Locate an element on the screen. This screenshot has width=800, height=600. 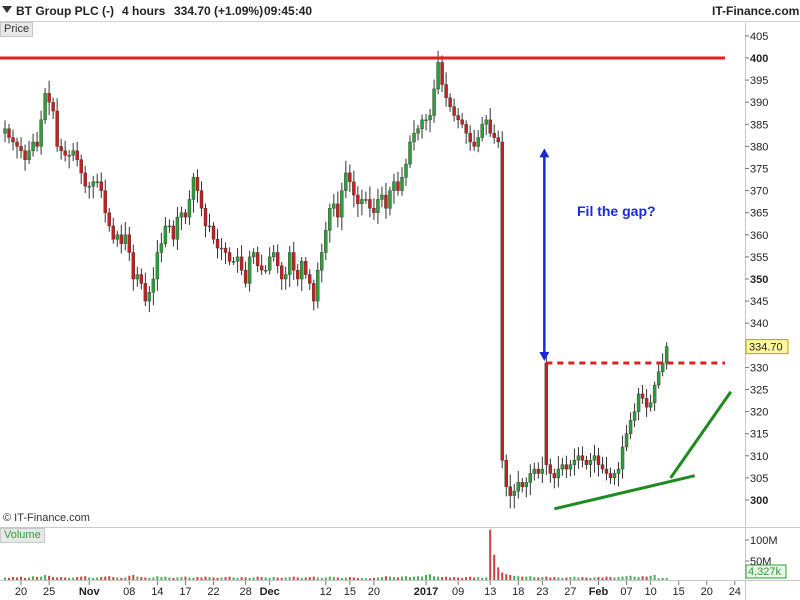
y-tick-label: 310 is located at coordinates (759, 457).